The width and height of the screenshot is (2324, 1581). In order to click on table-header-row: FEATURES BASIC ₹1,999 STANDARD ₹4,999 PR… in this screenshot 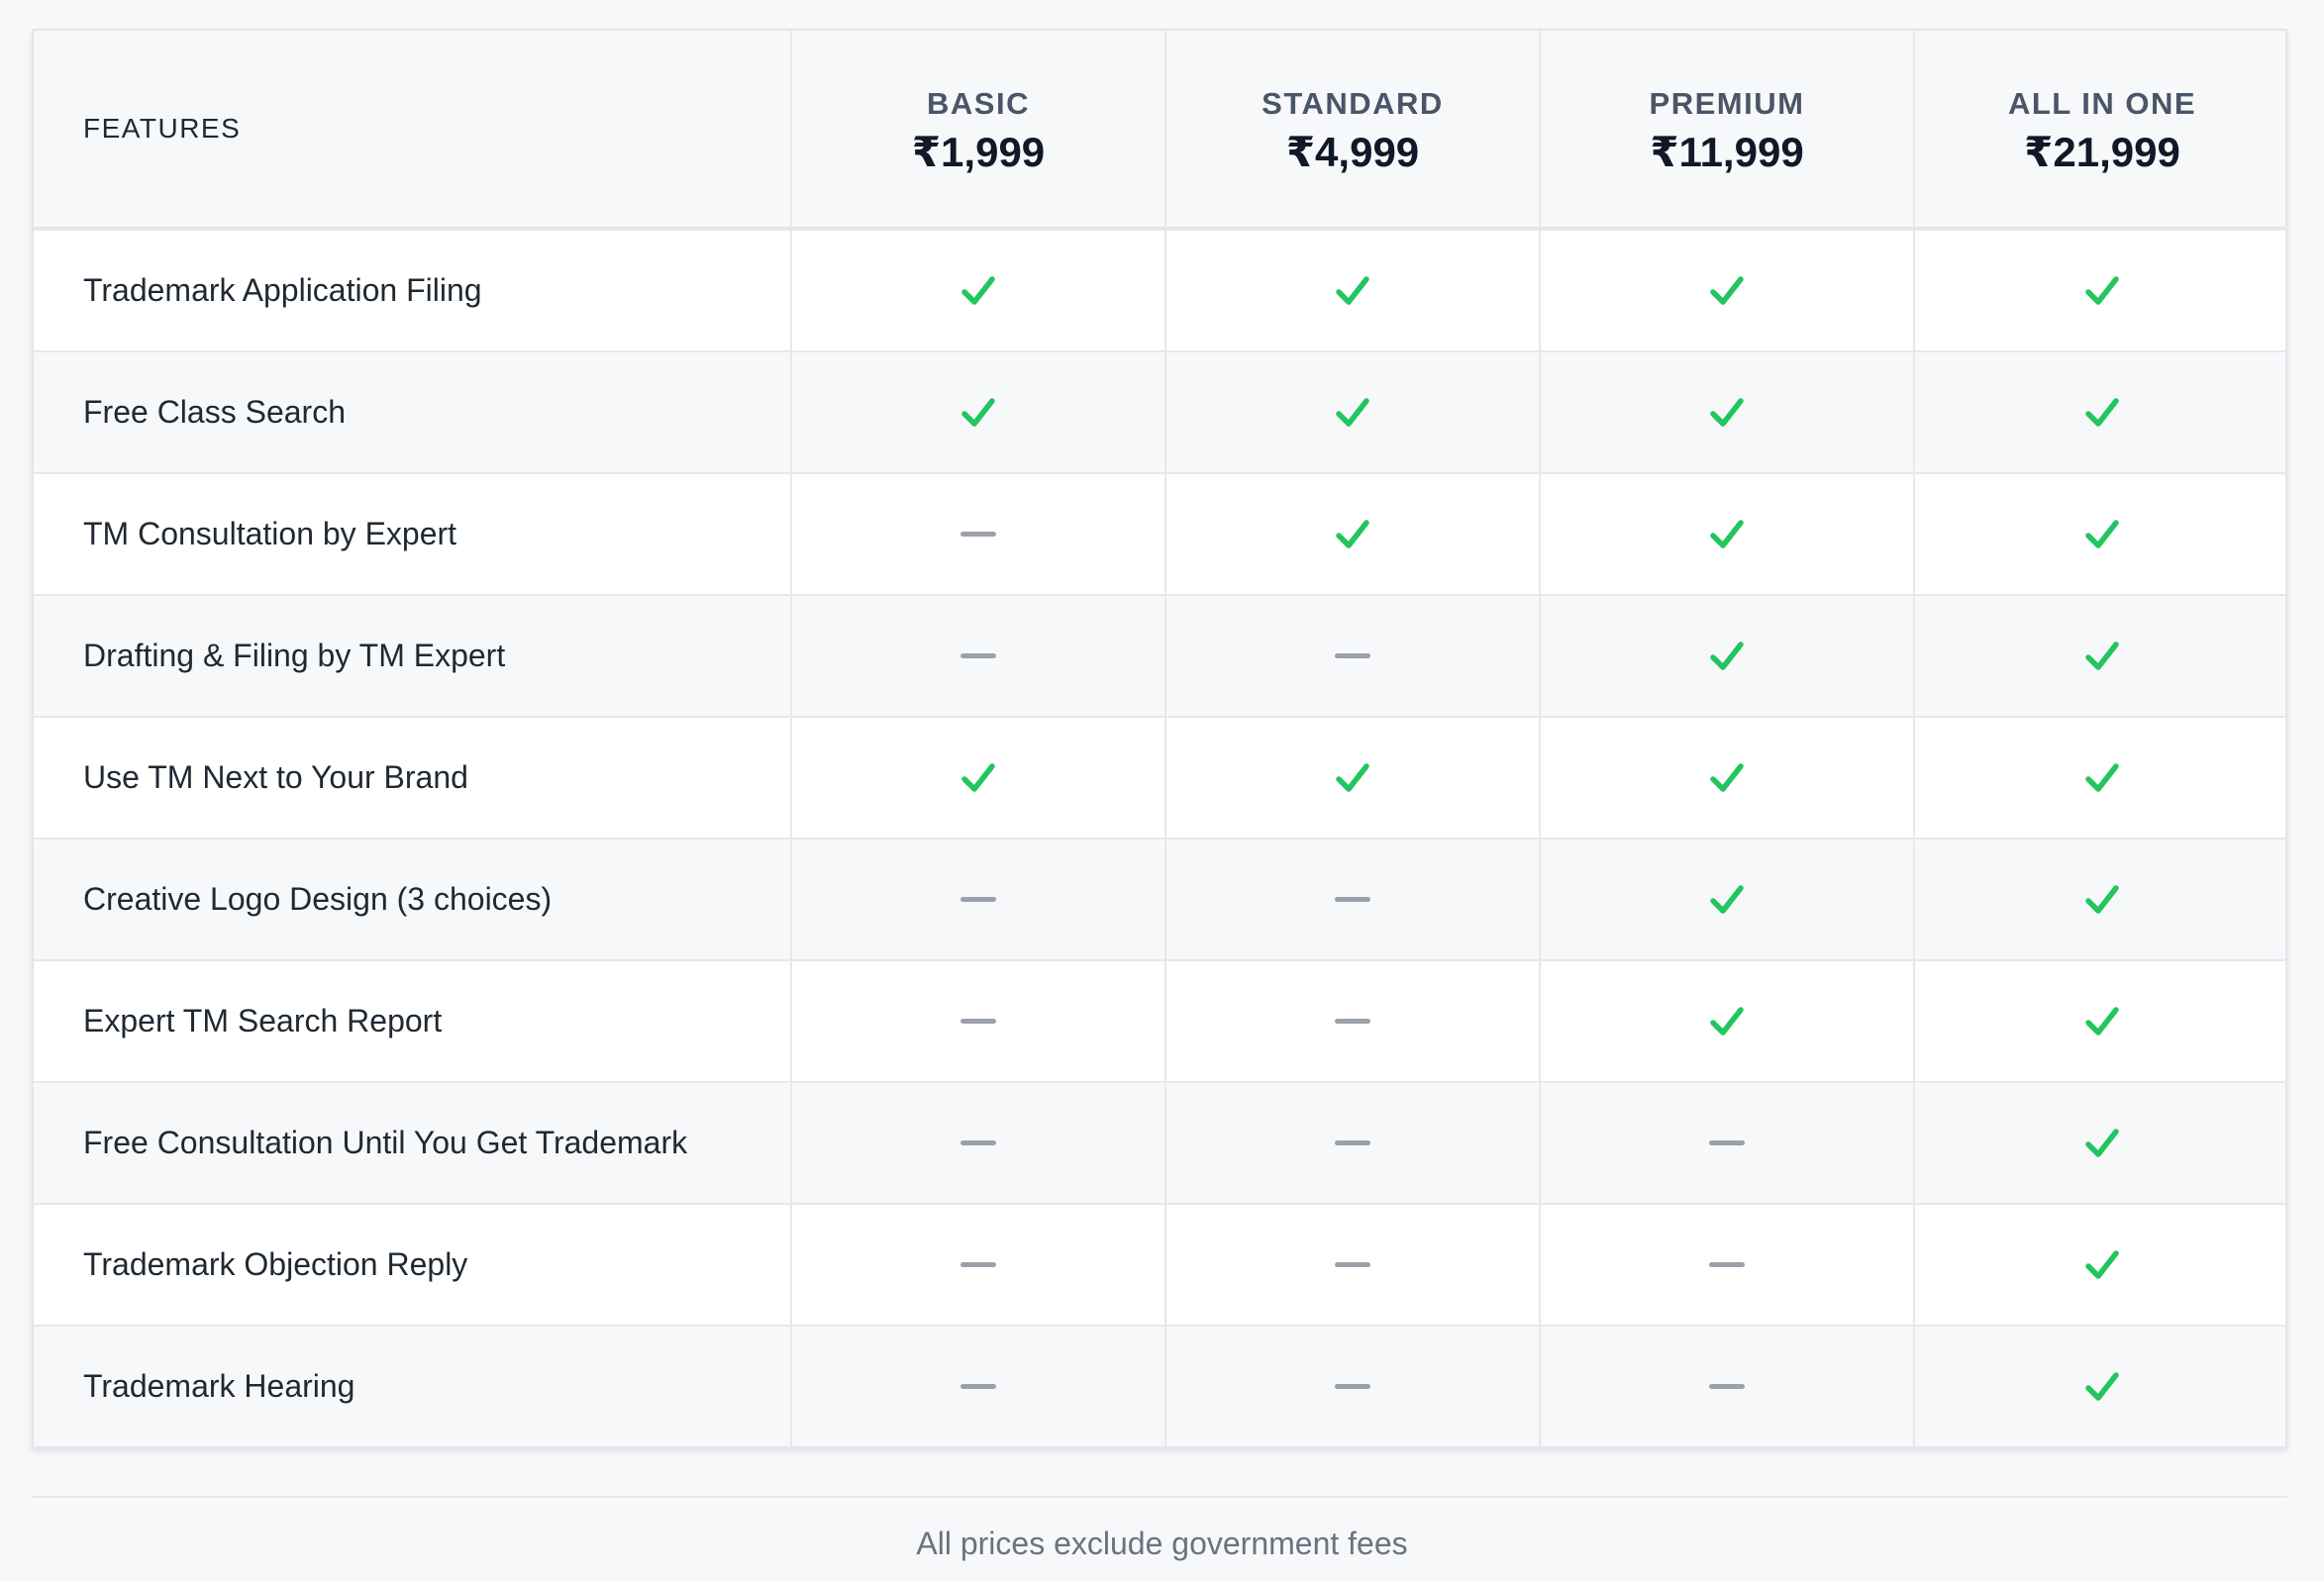, I will do `click(1159, 130)`.